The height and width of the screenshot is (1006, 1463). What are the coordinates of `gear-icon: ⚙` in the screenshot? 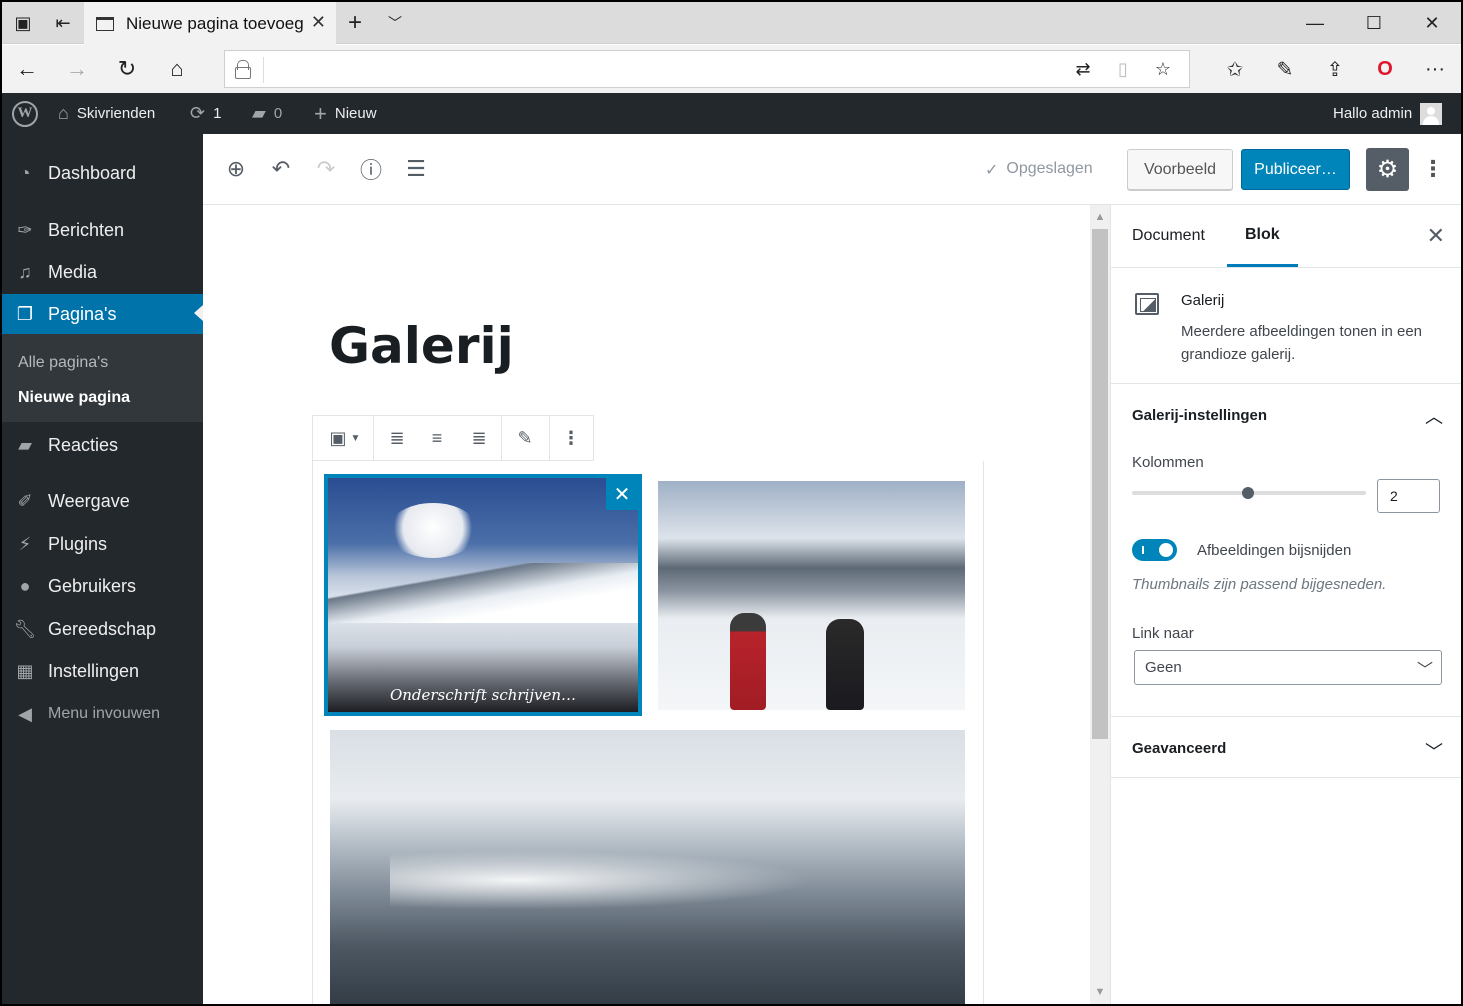 It's located at (1387, 169).